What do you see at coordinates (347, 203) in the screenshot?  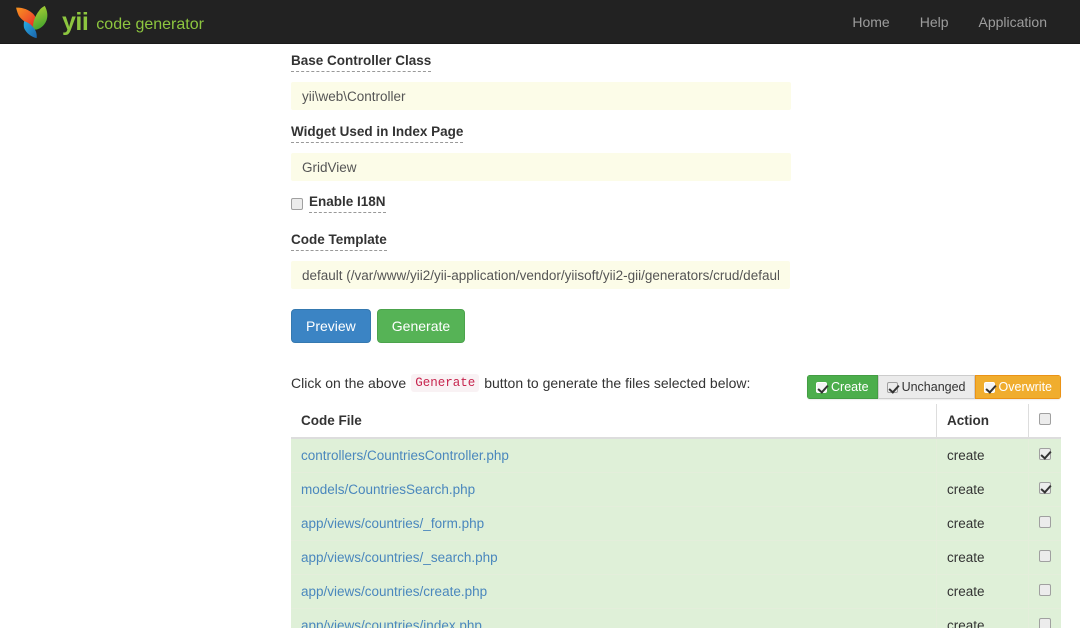 I see `label-enable-i18n: Enable I18N` at bounding box center [347, 203].